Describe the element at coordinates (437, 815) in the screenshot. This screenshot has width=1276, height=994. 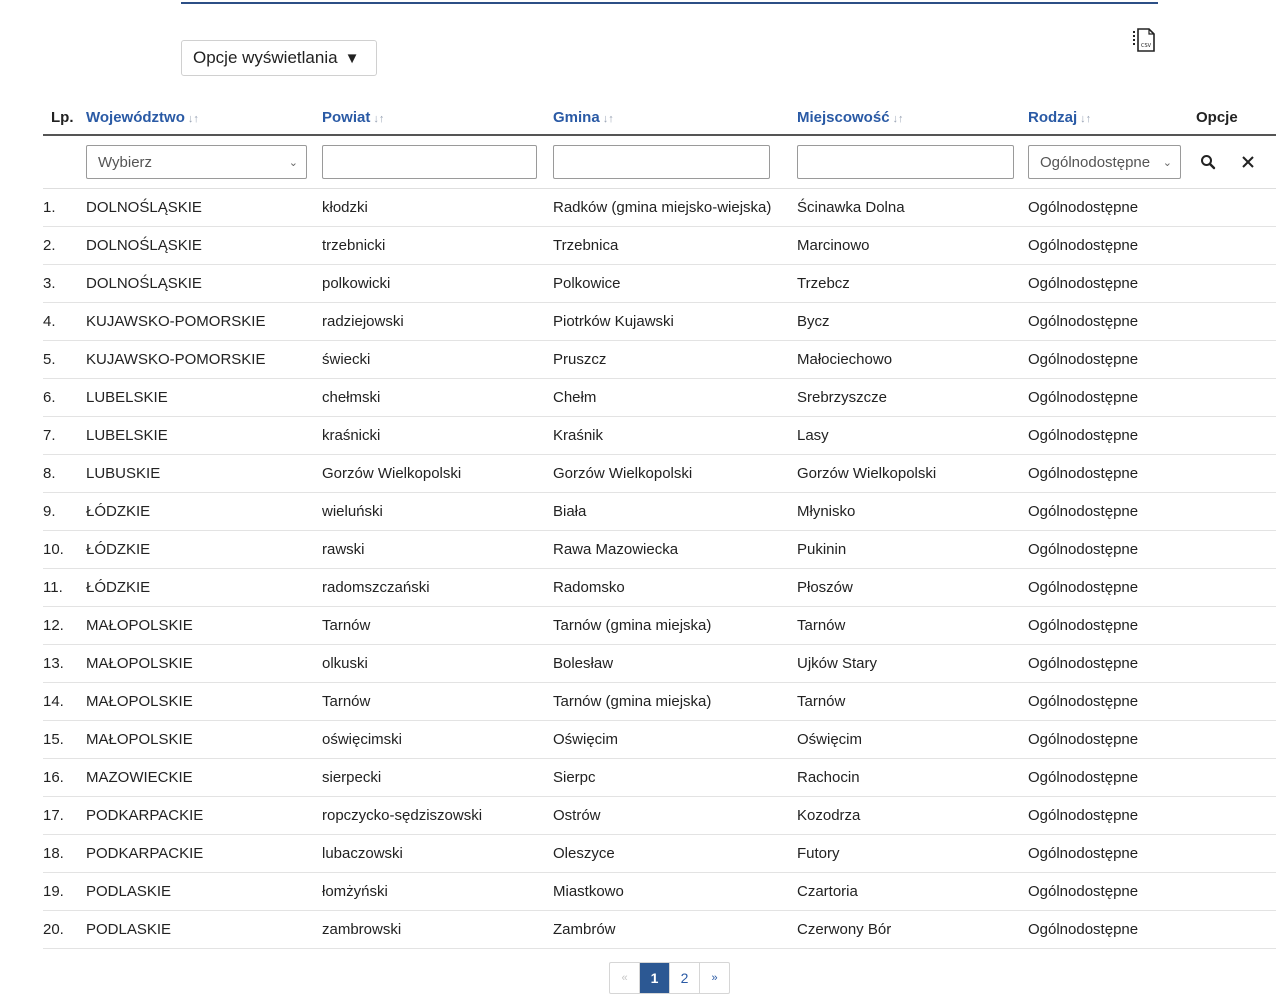
I see `cell-powiat: ropczycko-sędziszowski` at that location.